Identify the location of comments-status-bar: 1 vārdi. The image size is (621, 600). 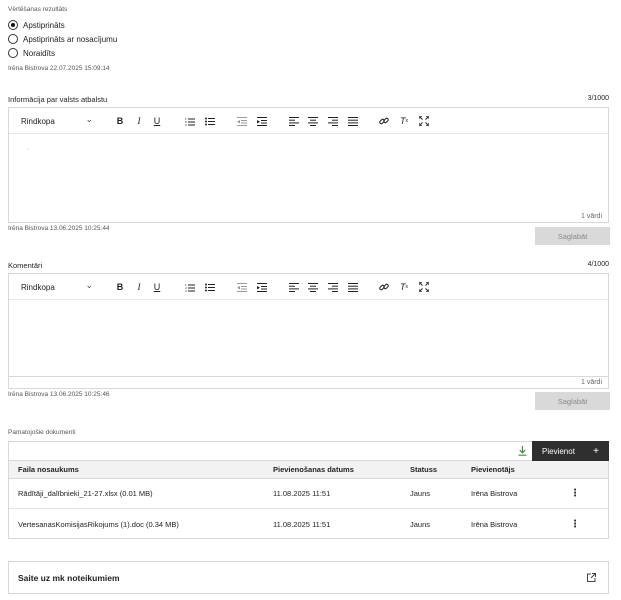
(308, 382).